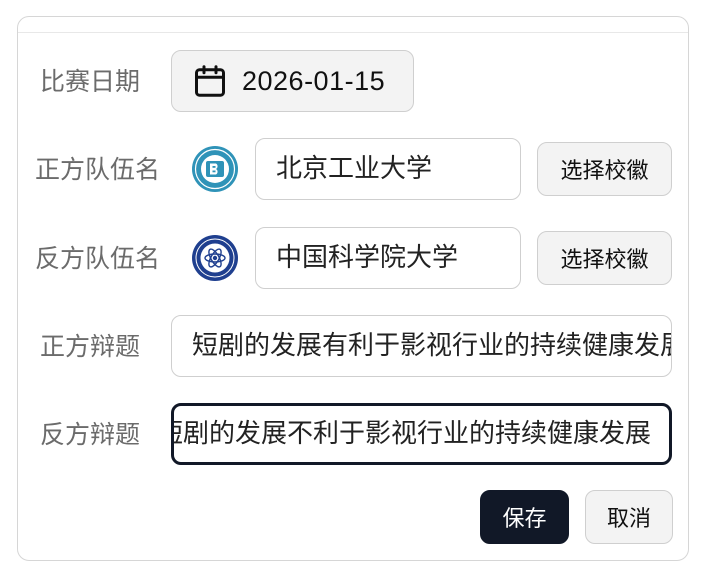  I want to click on match-date-value: 2026-01-15, so click(314, 80).